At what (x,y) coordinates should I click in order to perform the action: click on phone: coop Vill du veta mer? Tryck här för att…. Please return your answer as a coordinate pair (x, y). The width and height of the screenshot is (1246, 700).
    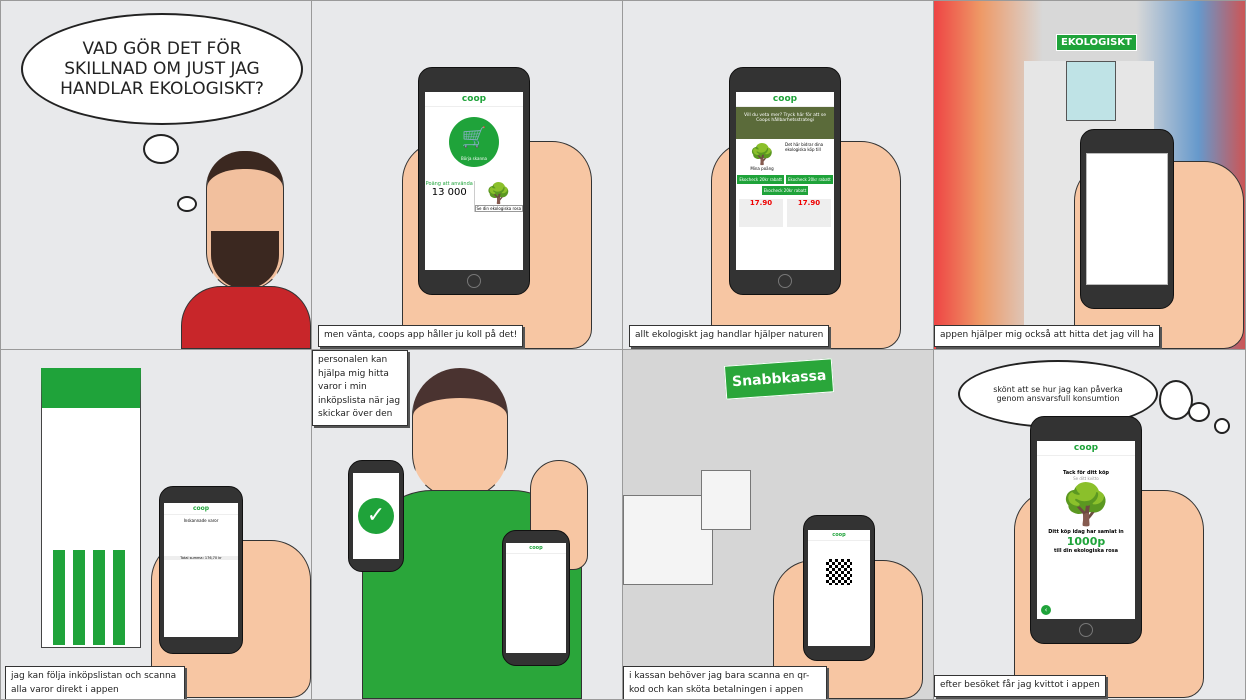
    Looking at the image, I should click on (785, 181).